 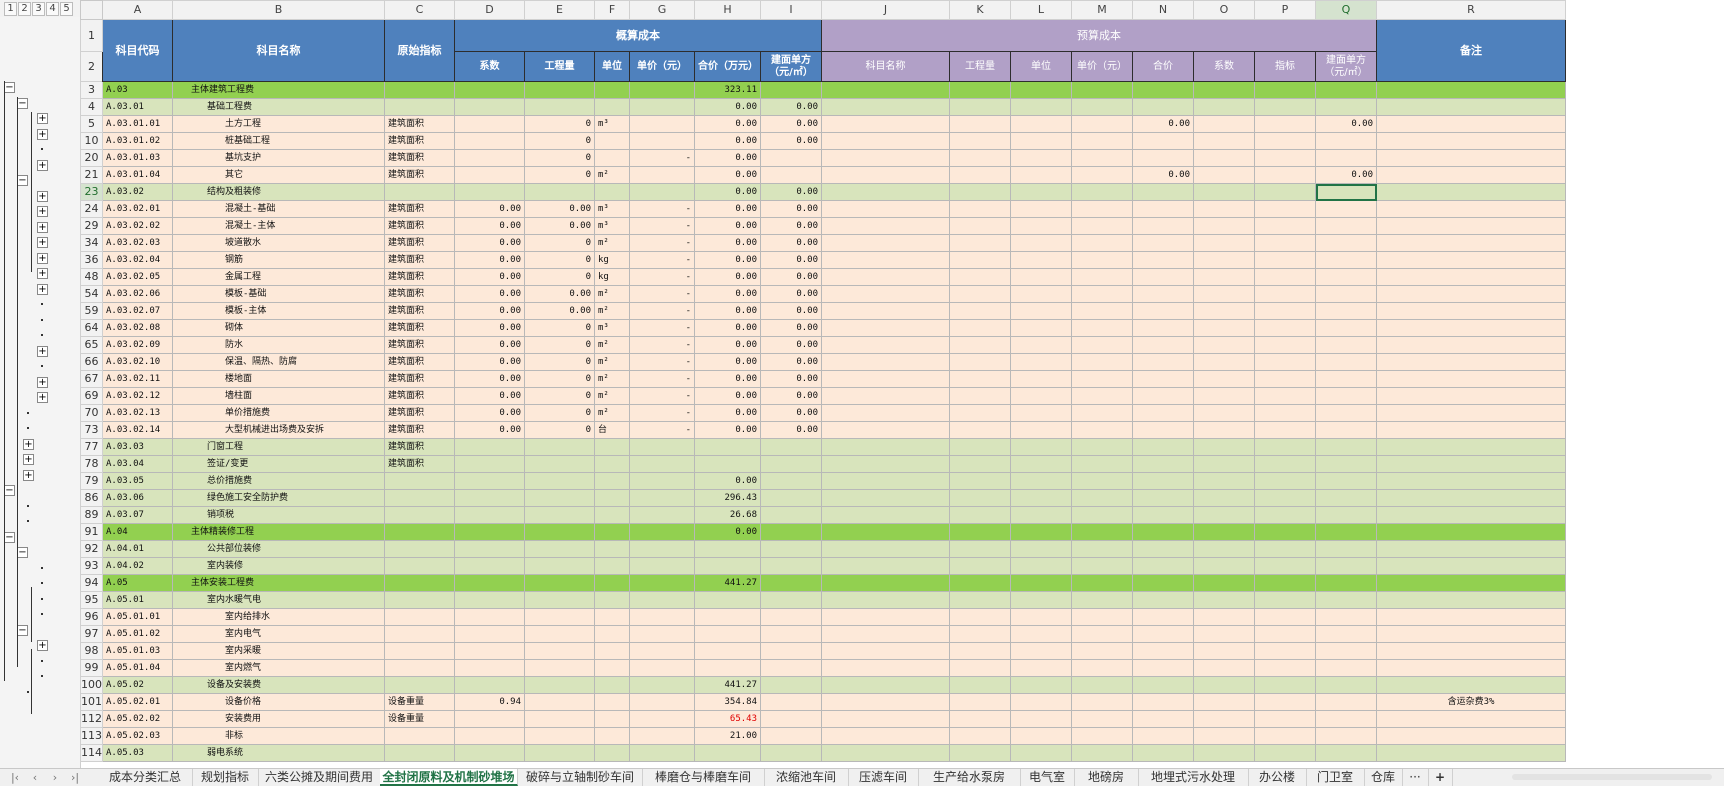 What do you see at coordinates (137, 243) in the screenshot?
I see `cell-A34: A.03.02.03` at bounding box center [137, 243].